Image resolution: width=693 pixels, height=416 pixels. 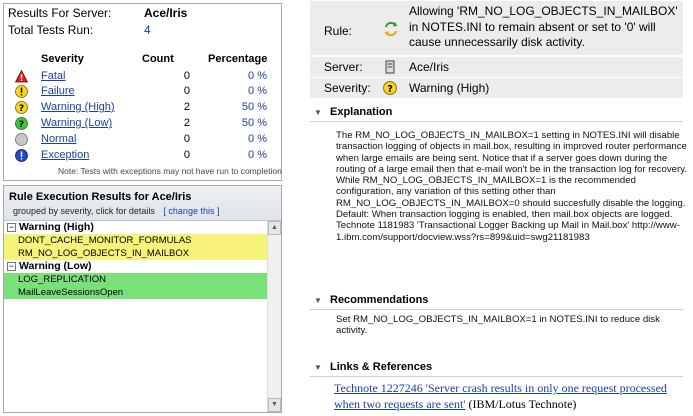 I want to click on results-title: Rule Execution Results for Ace/Iris, so click(x=100, y=197).